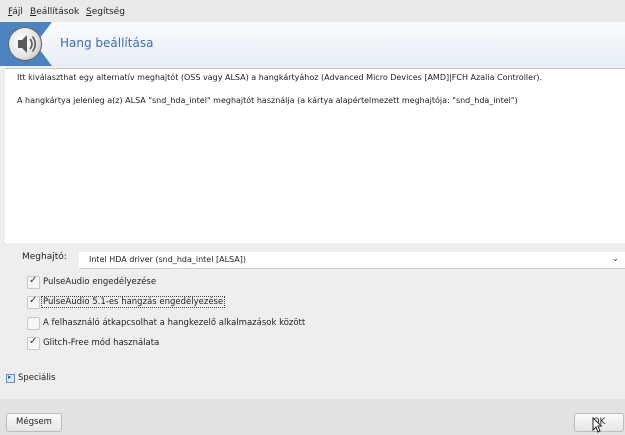 Image resolution: width=625 pixels, height=435 pixels. Describe the element at coordinates (10, 378) in the screenshot. I see `expander-icon: ▸` at that location.